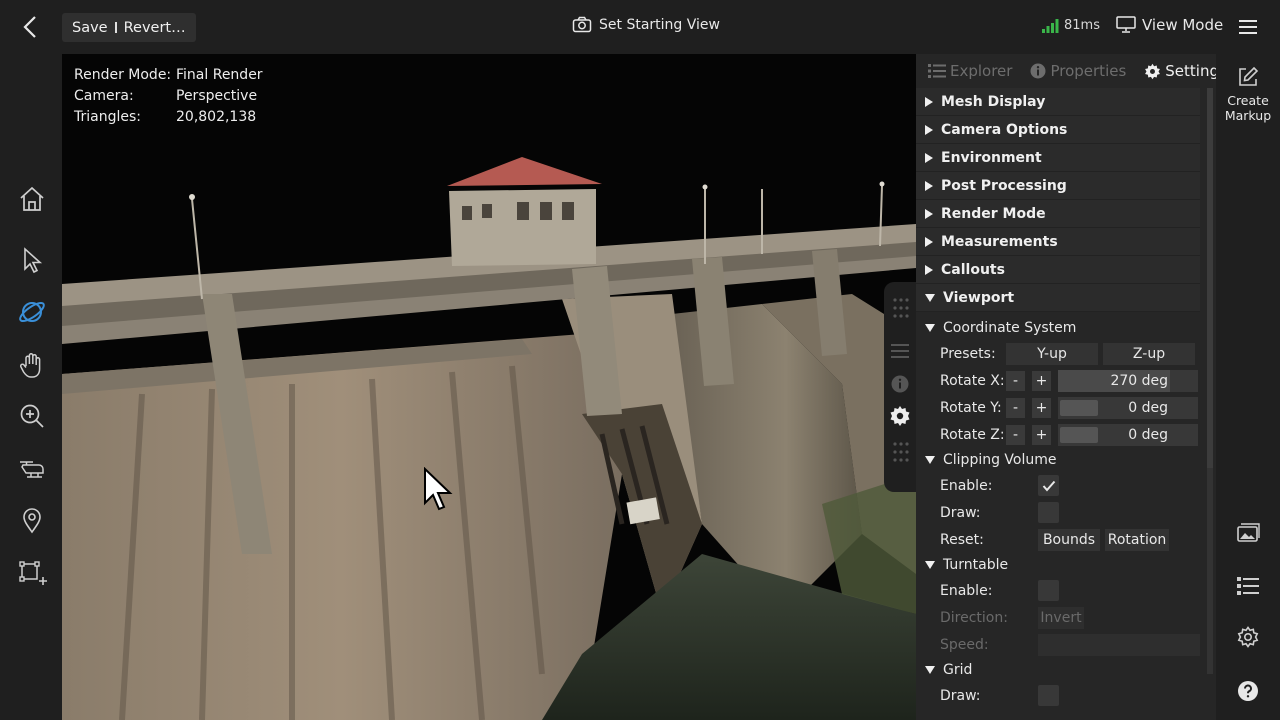 This screenshot has width=1280, height=720. Describe the element at coordinates (31, 27) in the screenshot. I see `back-arrow-icon` at that location.